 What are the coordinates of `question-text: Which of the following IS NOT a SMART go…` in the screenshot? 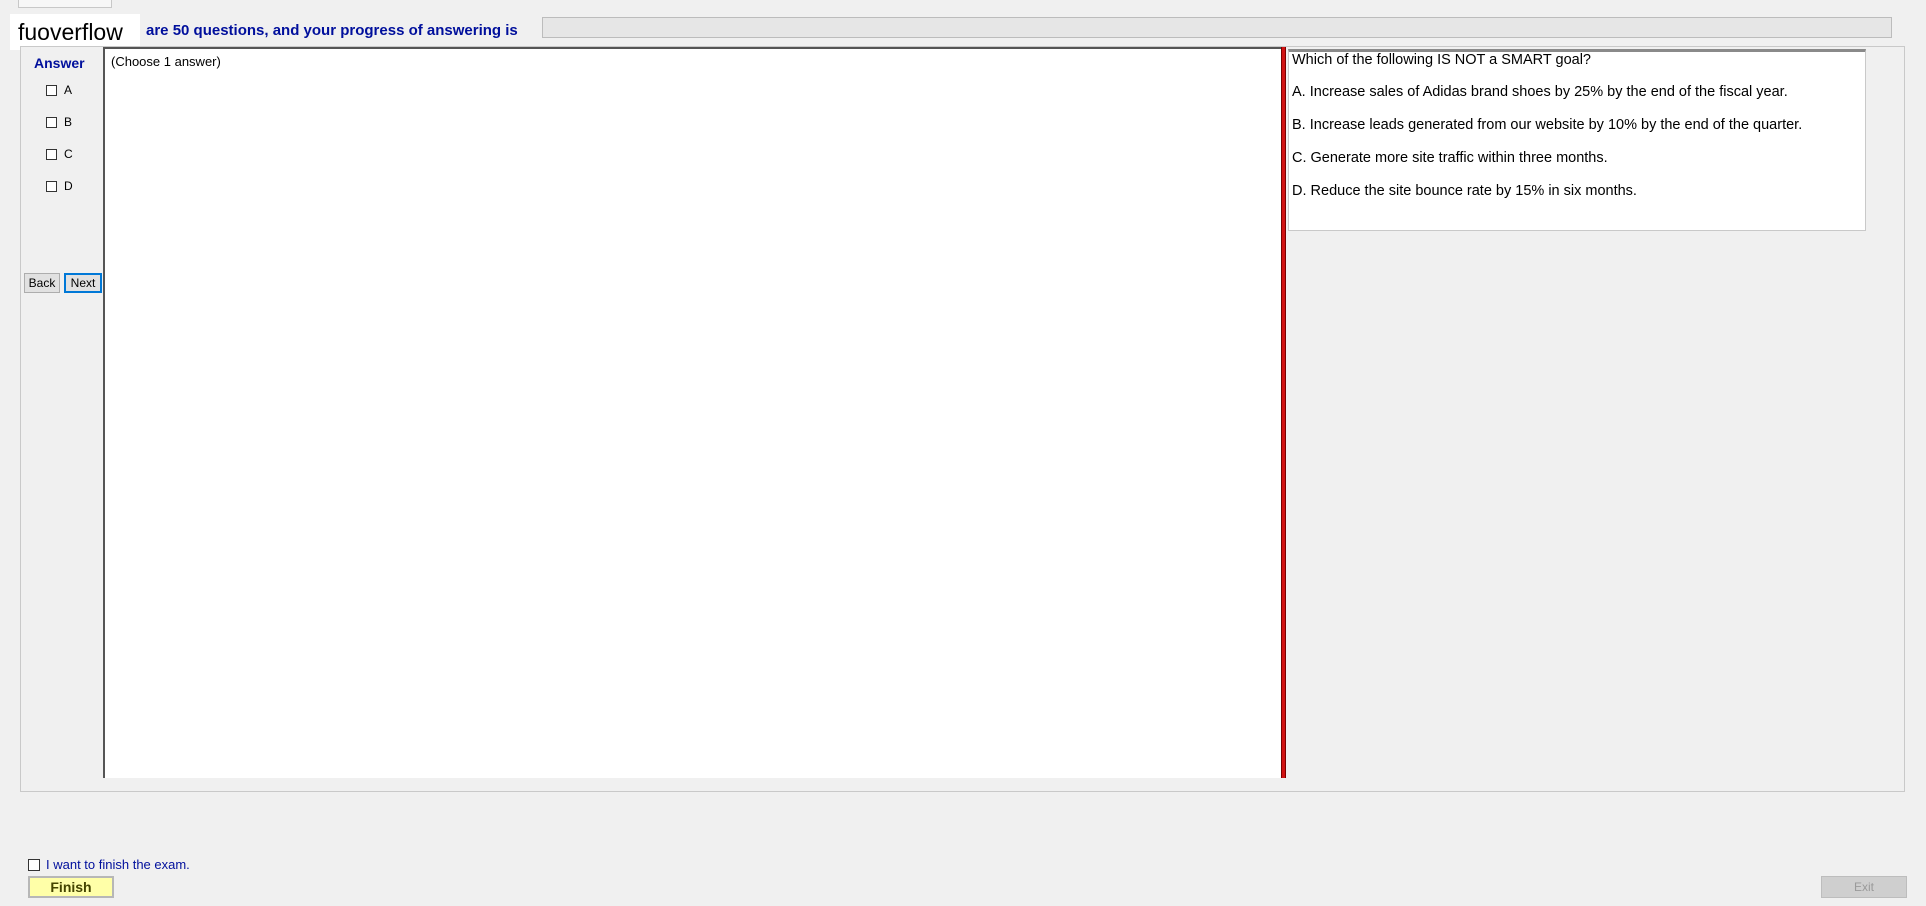 It's located at (1441, 60).